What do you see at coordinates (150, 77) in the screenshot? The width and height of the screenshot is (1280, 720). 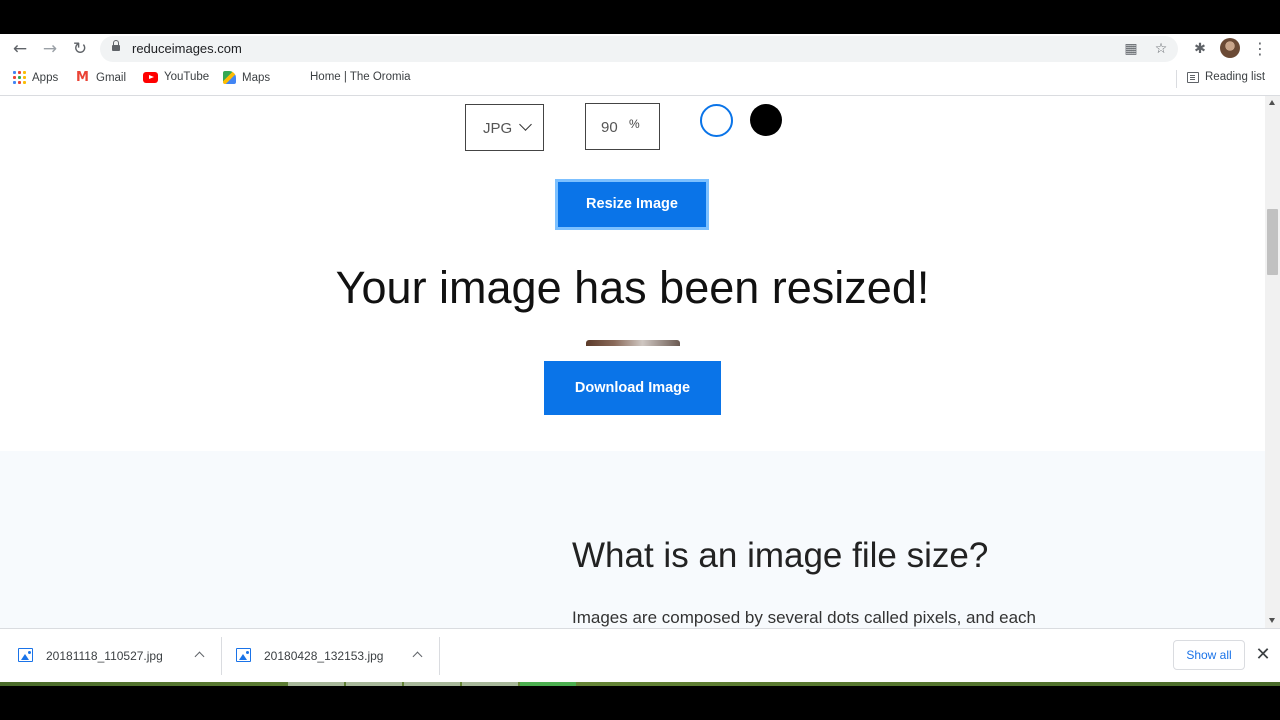 I see `youtube-icon` at bounding box center [150, 77].